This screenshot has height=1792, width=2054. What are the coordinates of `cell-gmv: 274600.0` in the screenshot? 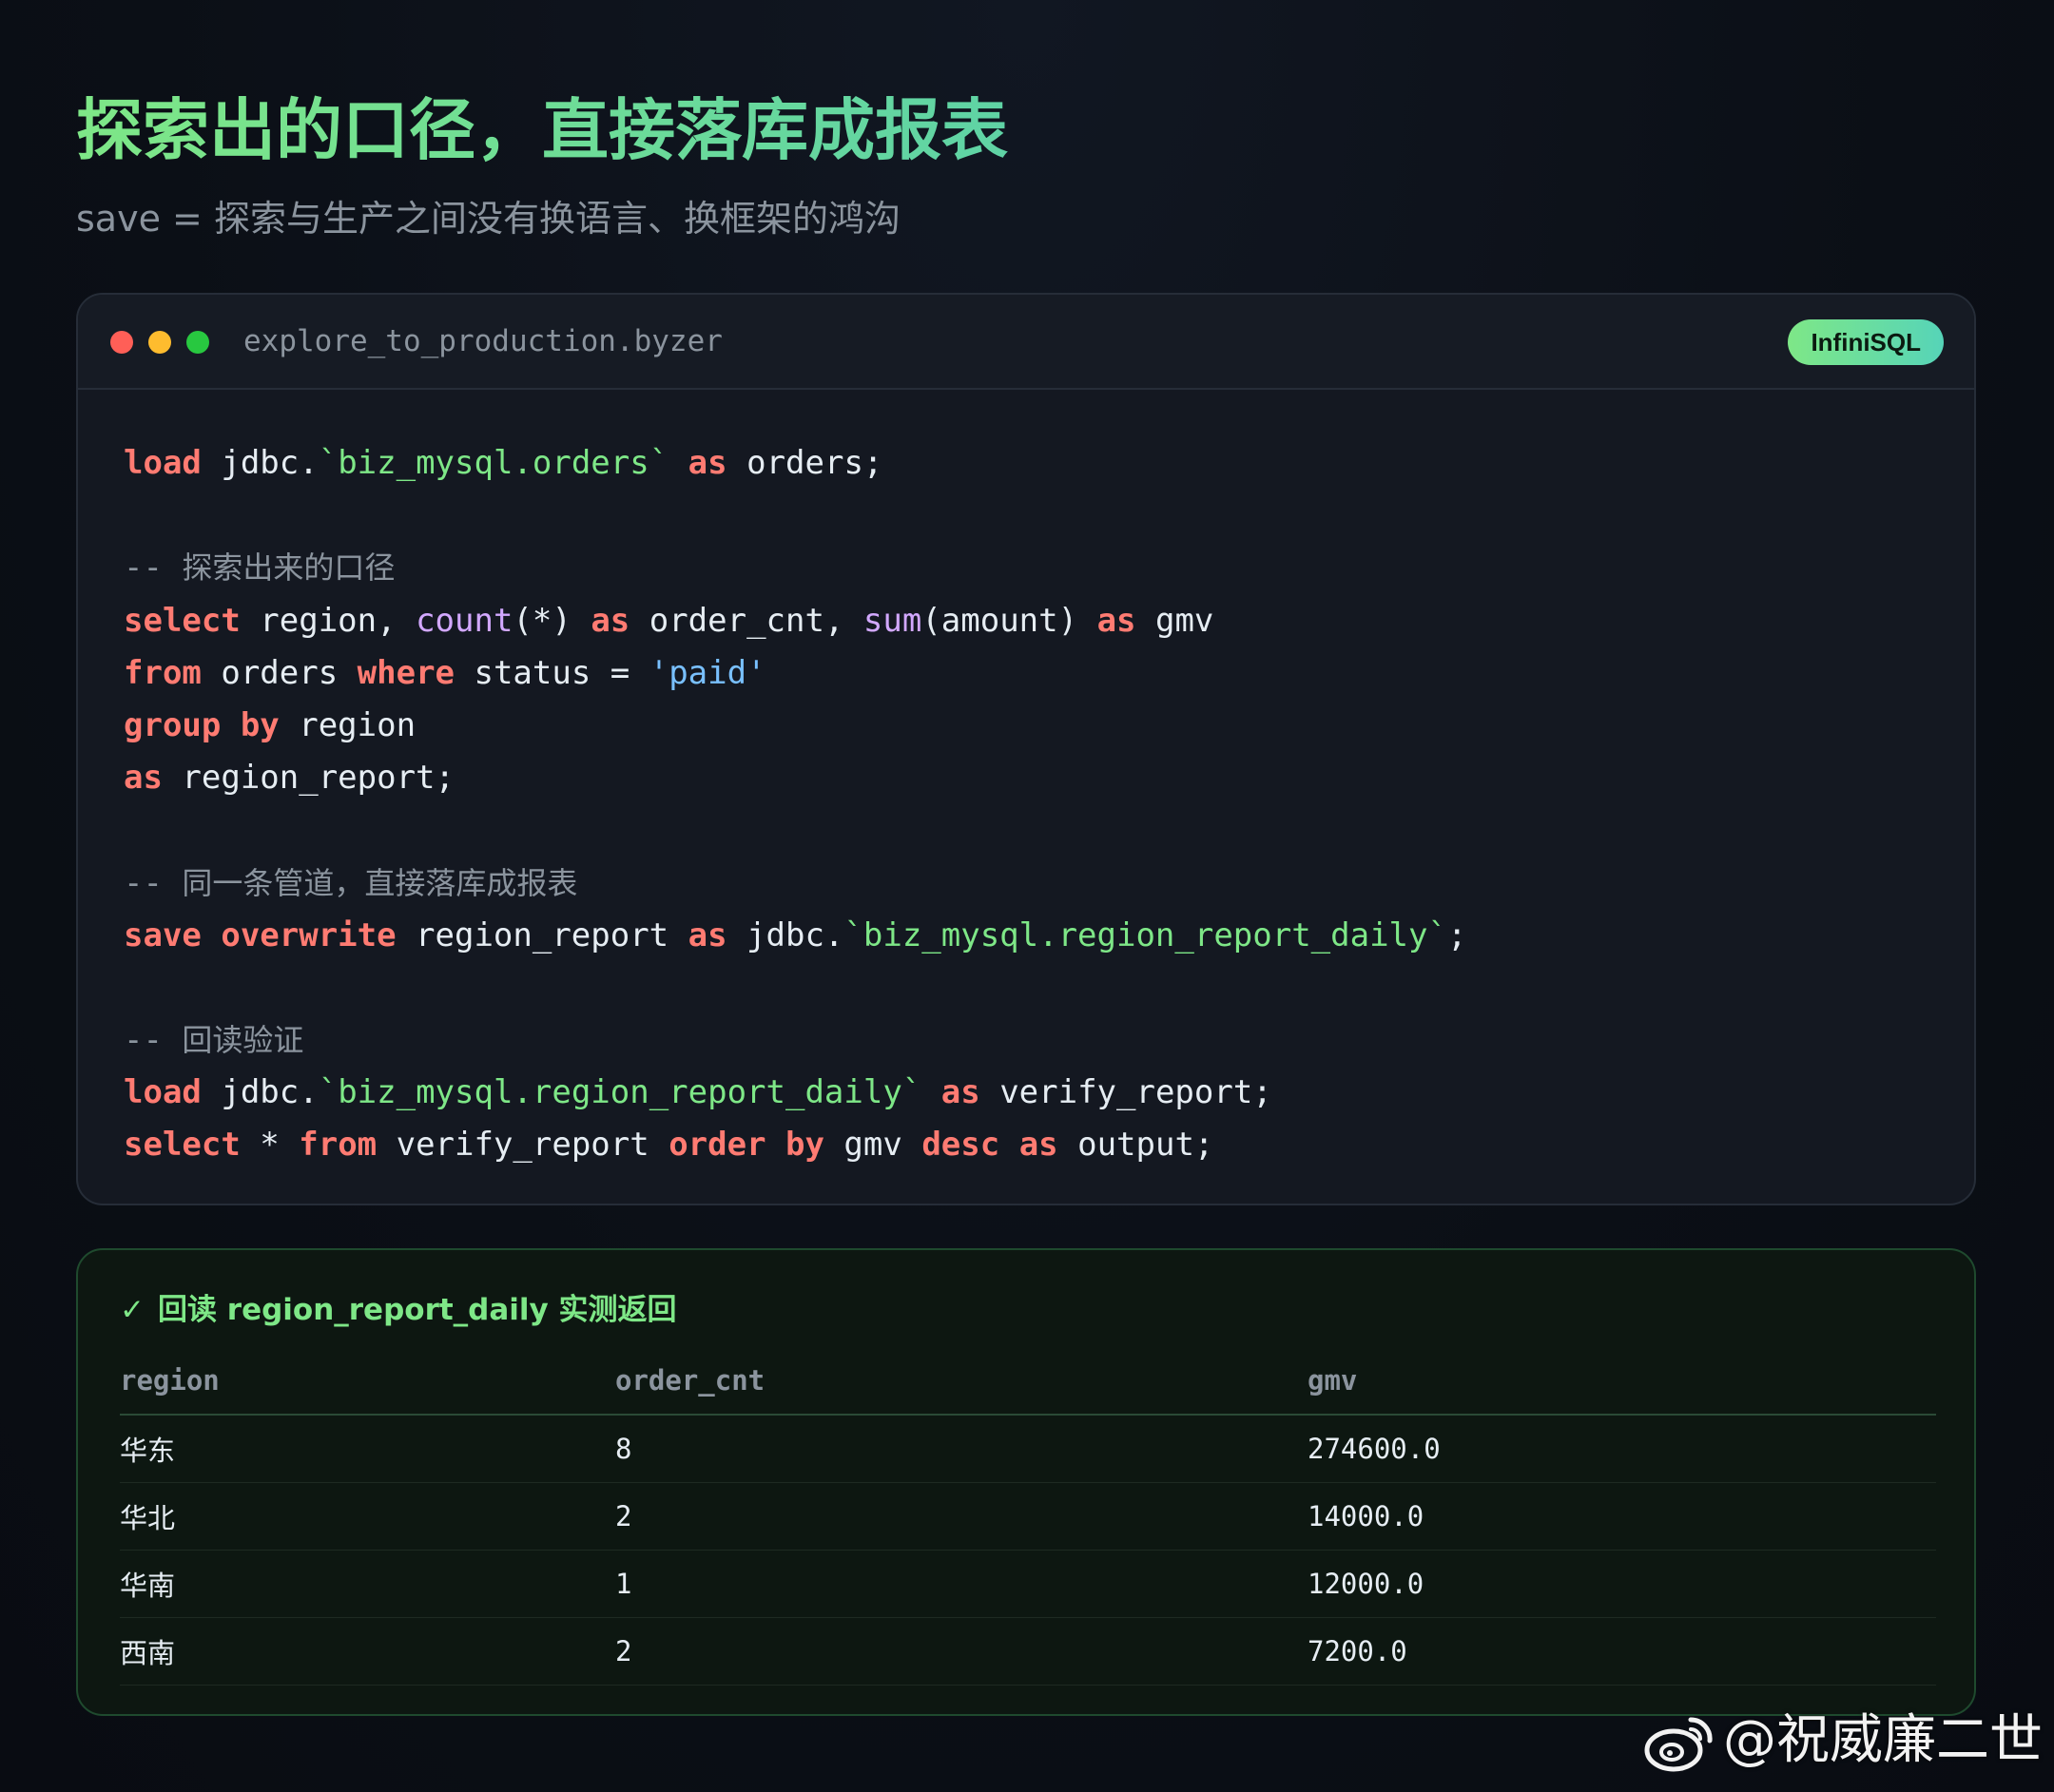 It's located at (1622, 1449).